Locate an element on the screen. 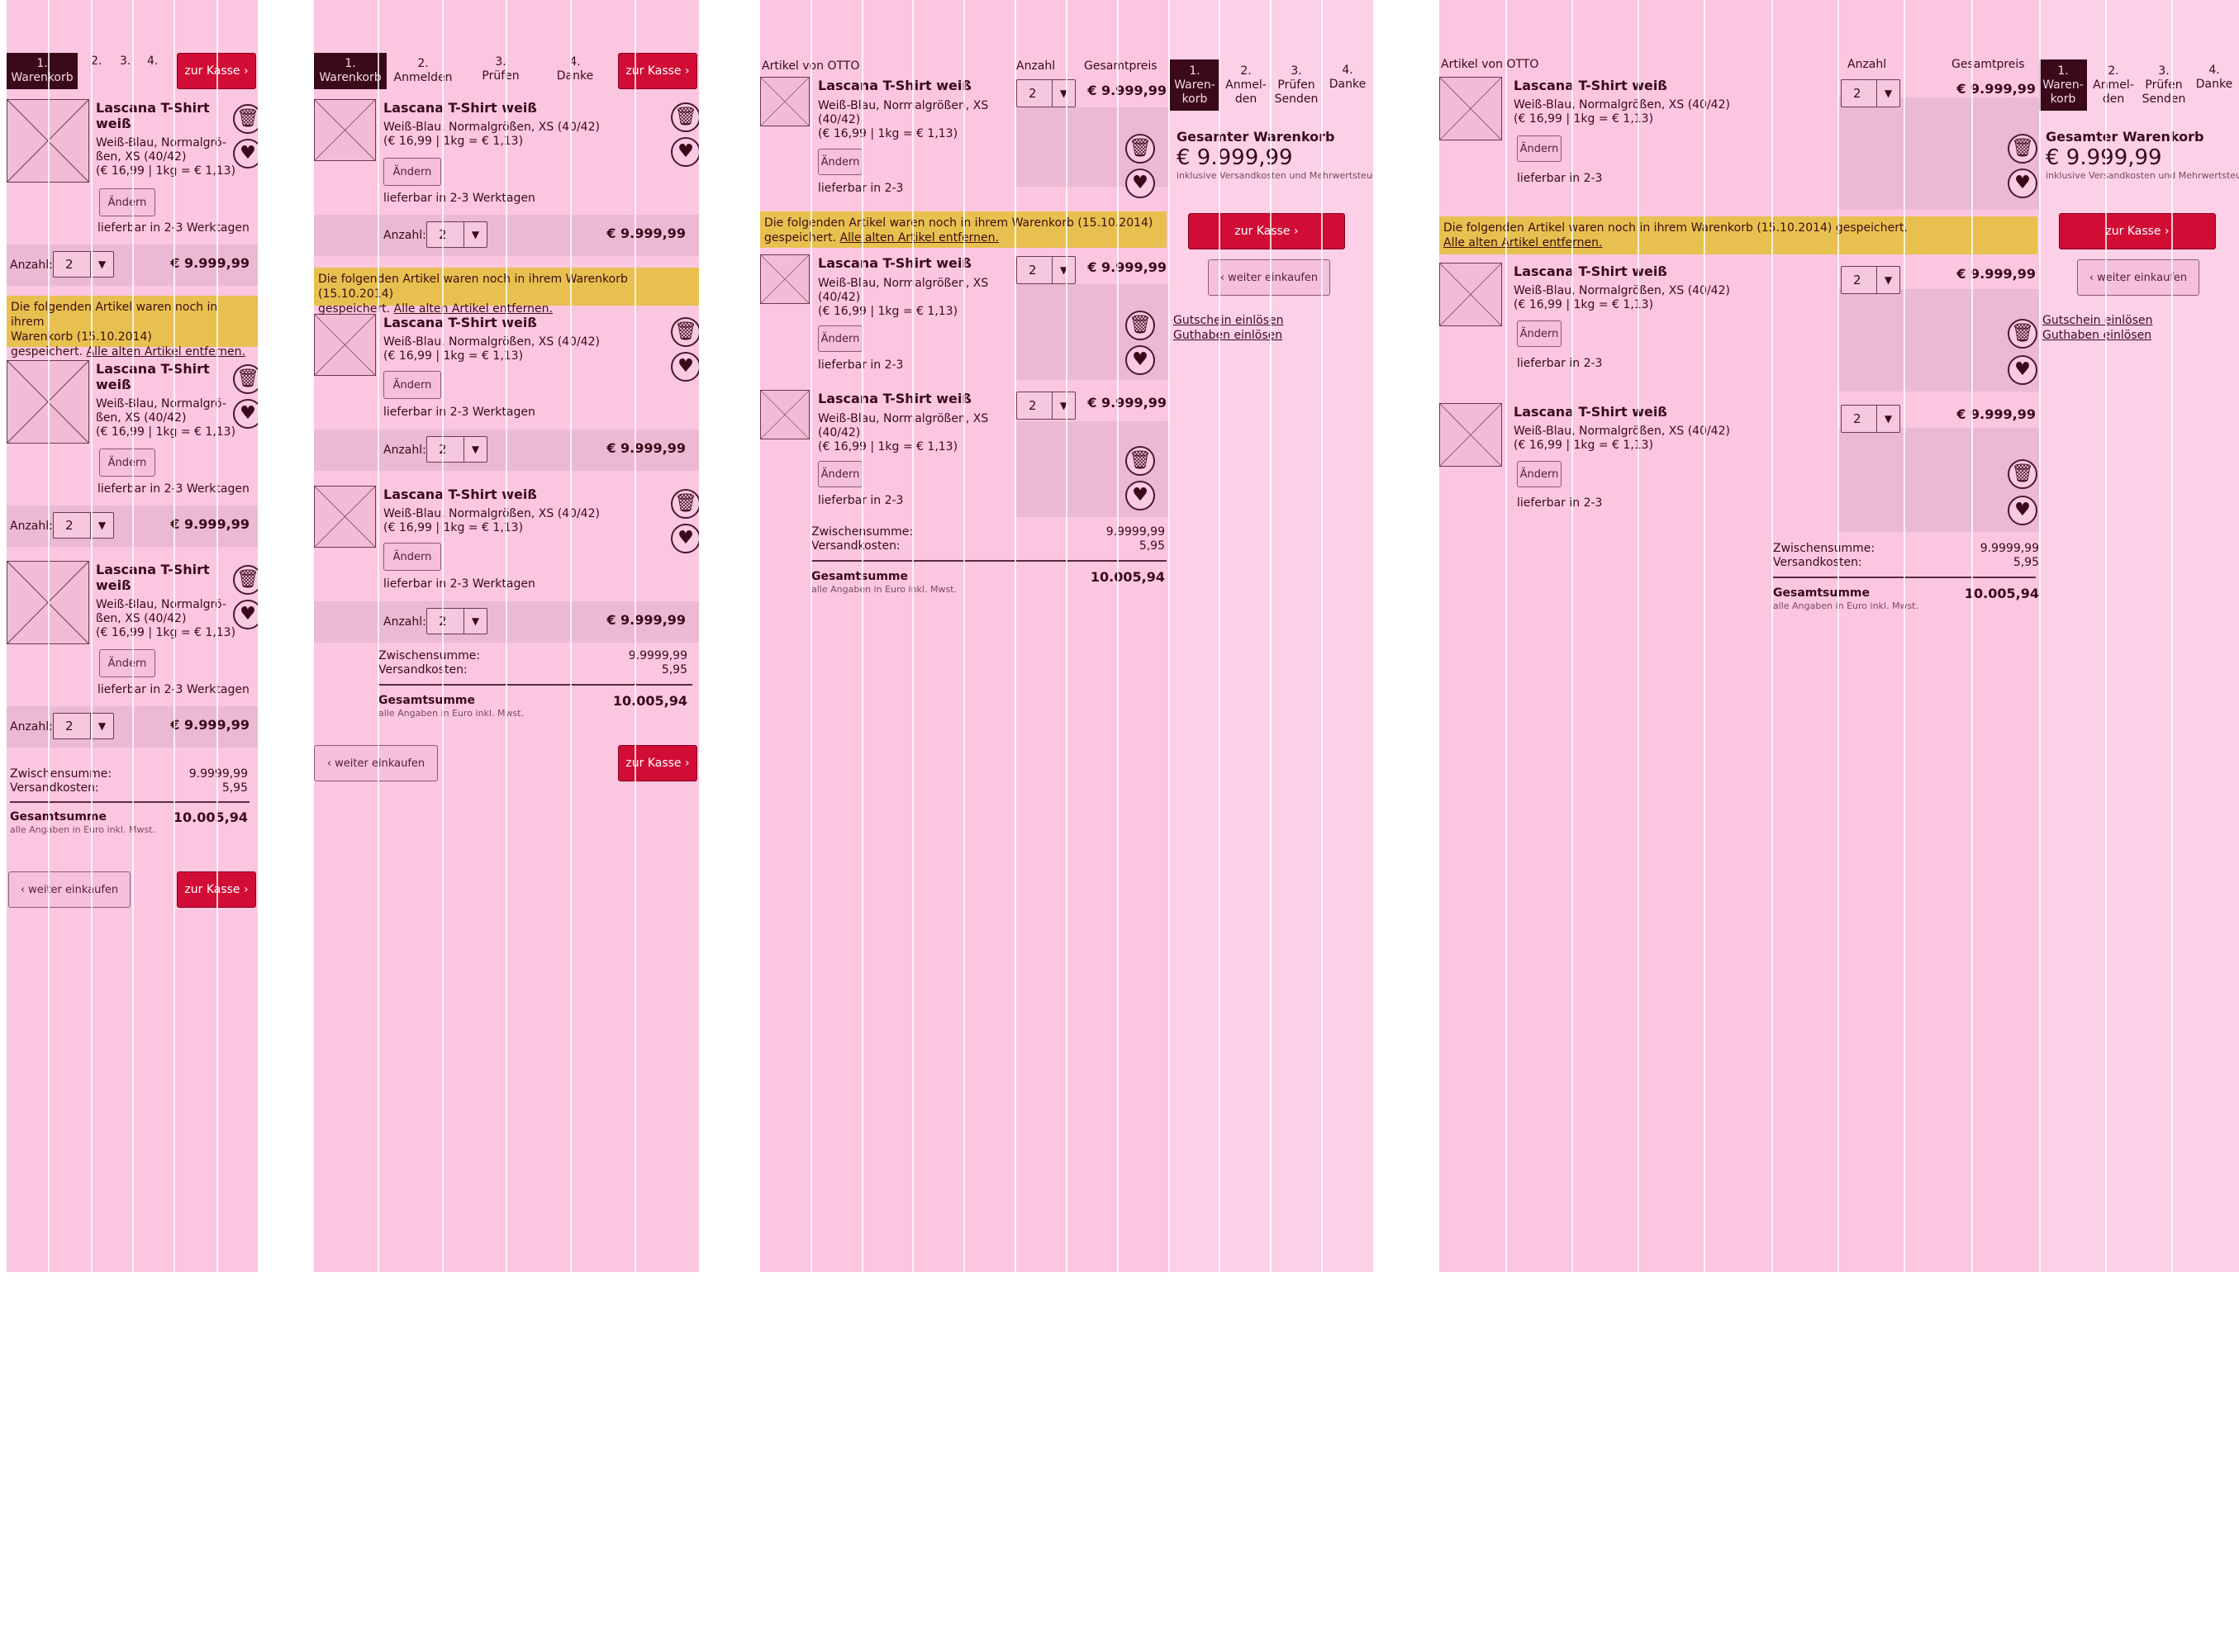 This screenshot has width=2239, height=1652. step-pruefen: 3. Prüfen is located at coordinates (500, 69).